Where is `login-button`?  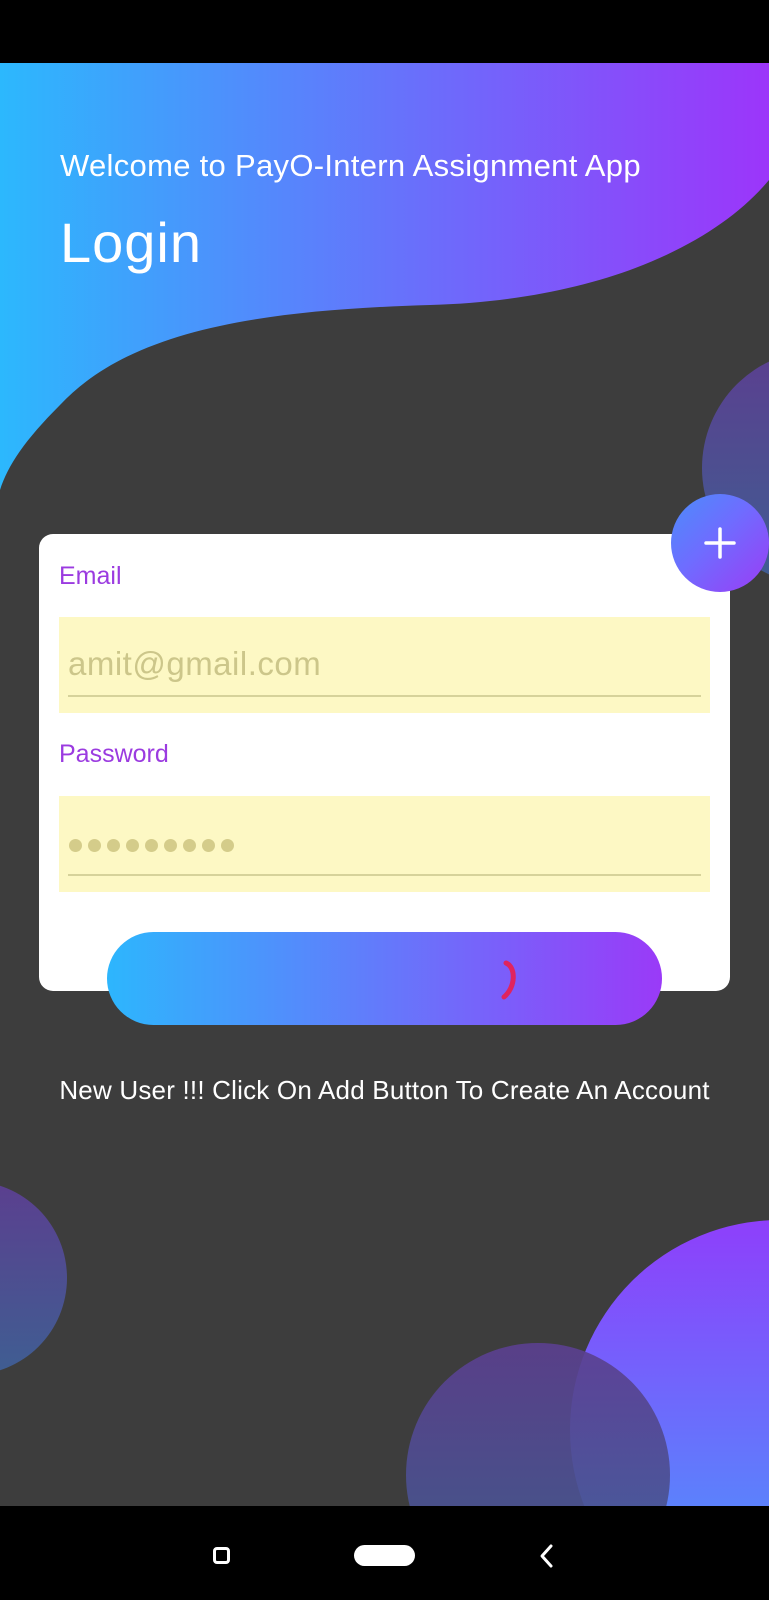
login-button is located at coordinates (384, 978).